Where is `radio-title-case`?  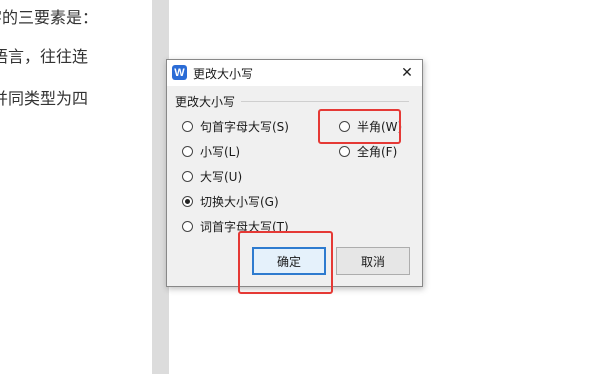 radio-title-case is located at coordinates (187, 226).